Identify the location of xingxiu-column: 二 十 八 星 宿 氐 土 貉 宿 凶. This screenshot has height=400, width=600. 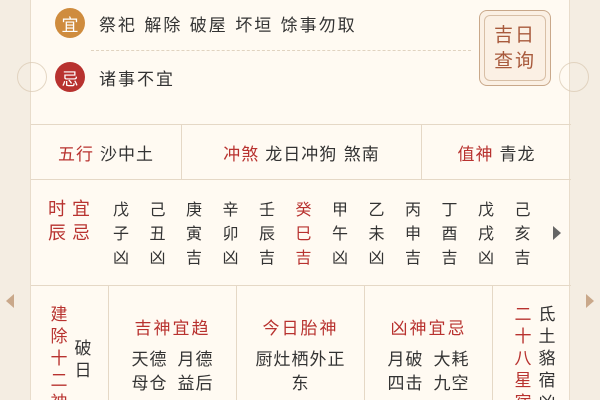
(532, 343).